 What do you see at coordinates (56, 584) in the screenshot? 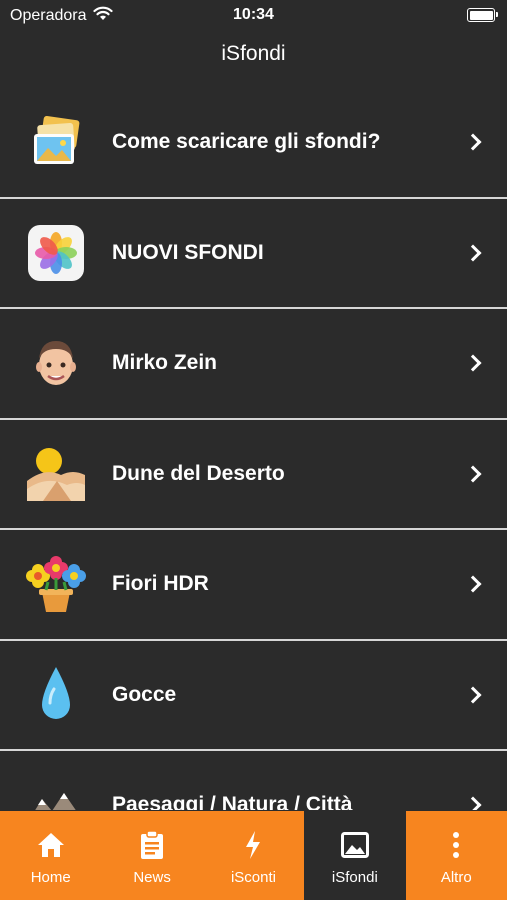
I see `flower-pot-icon` at bounding box center [56, 584].